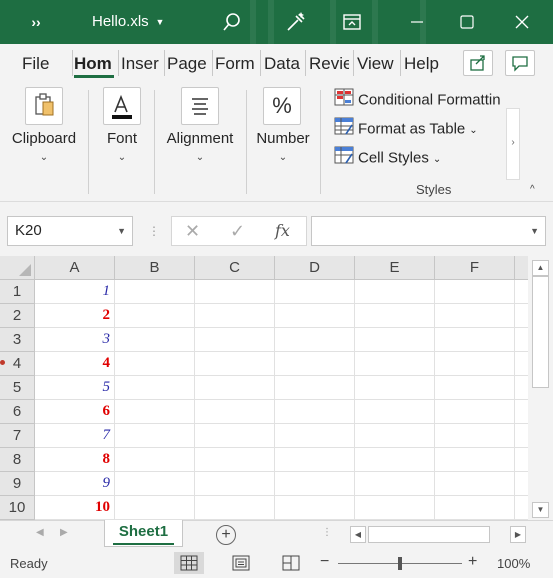 The width and height of the screenshot is (553, 578). Describe the element at coordinates (17, 316) in the screenshot. I see `row-header: 2` at that location.